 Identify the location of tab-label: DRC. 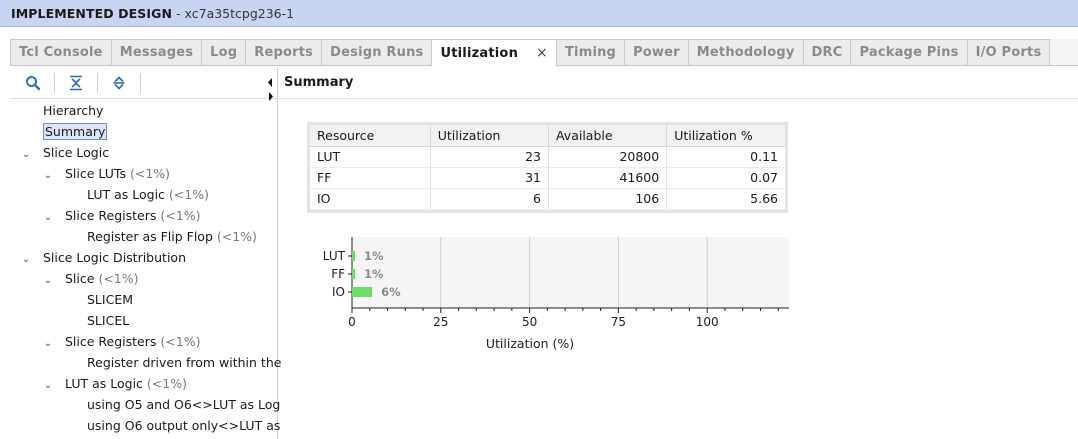
(827, 52).